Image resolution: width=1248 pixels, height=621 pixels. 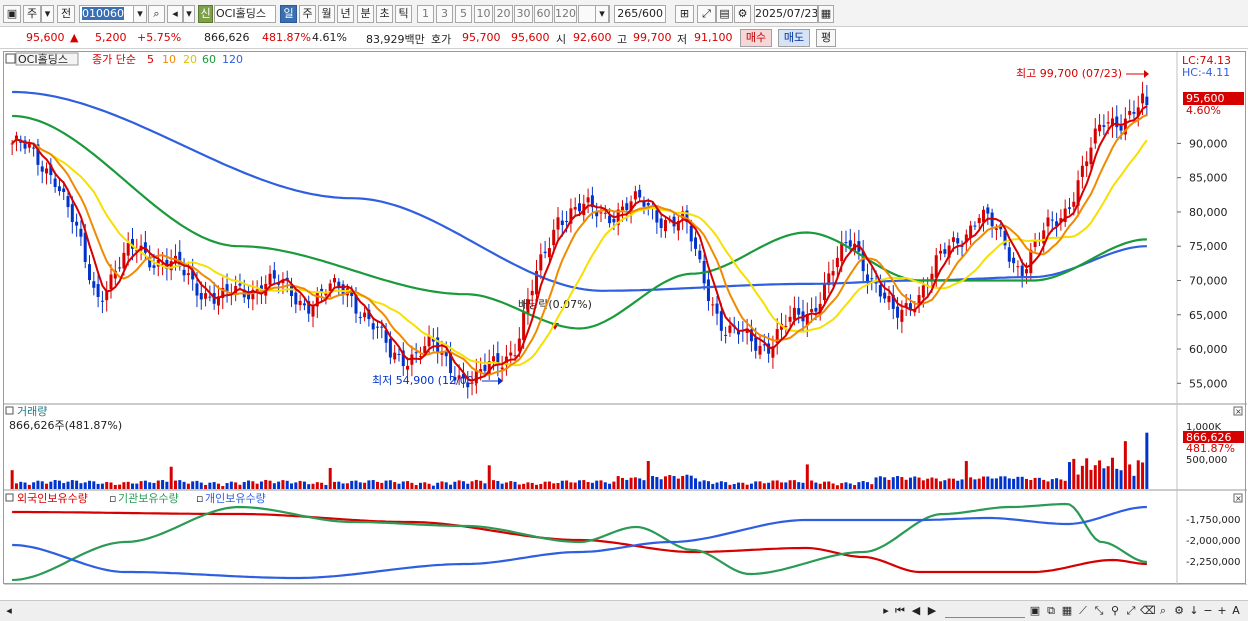 What do you see at coordinates (1179, 610) in the screenshot?
I see `chart-settings-icon: ⚙` at bounding box center [1179, 610].